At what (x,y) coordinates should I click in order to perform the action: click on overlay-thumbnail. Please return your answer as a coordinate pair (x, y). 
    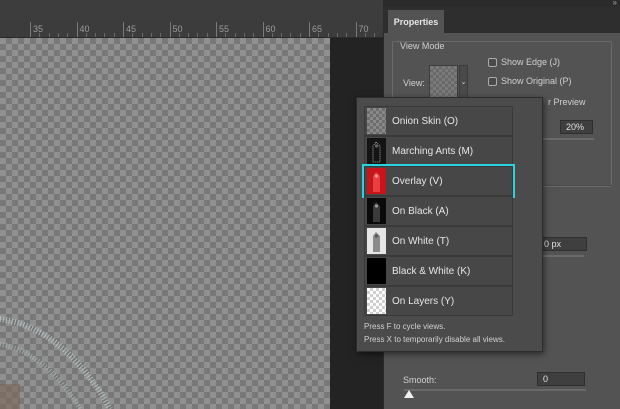
    Looking at the image, I should click on (376, 181).